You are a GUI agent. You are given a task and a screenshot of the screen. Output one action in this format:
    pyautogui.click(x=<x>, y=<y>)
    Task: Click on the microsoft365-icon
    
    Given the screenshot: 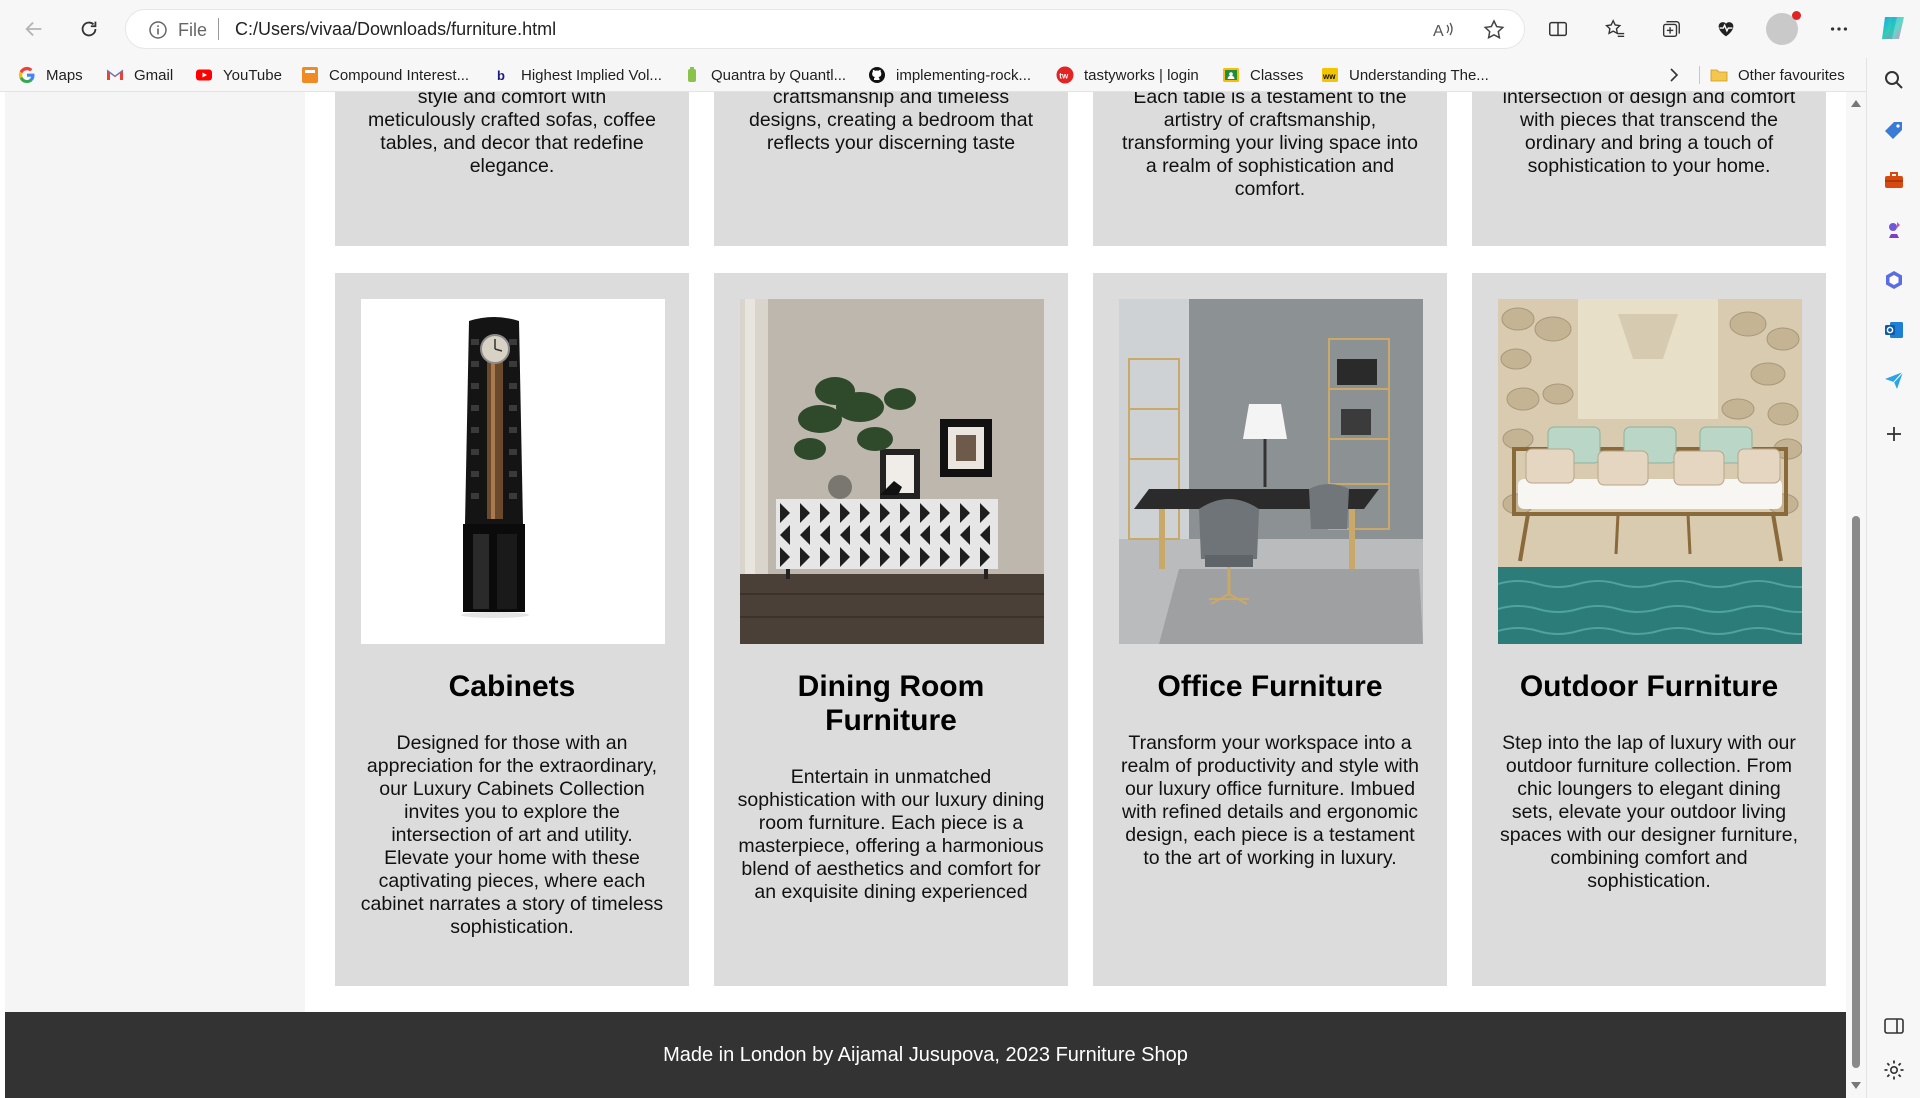 What is the action you would take?
    pyautogui.click(x=1894, y=280)
    